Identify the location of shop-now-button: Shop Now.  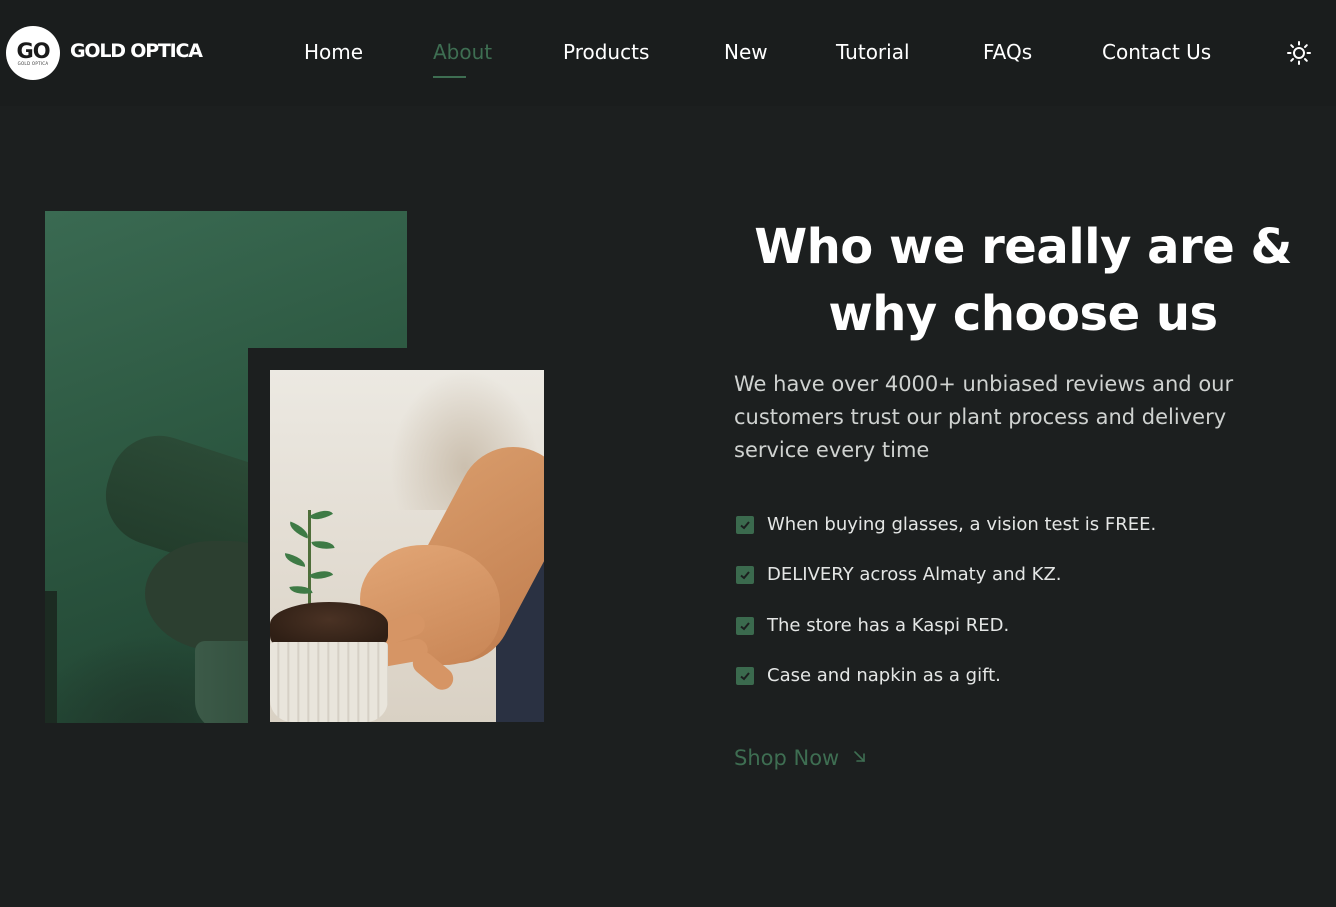
(800, 758).